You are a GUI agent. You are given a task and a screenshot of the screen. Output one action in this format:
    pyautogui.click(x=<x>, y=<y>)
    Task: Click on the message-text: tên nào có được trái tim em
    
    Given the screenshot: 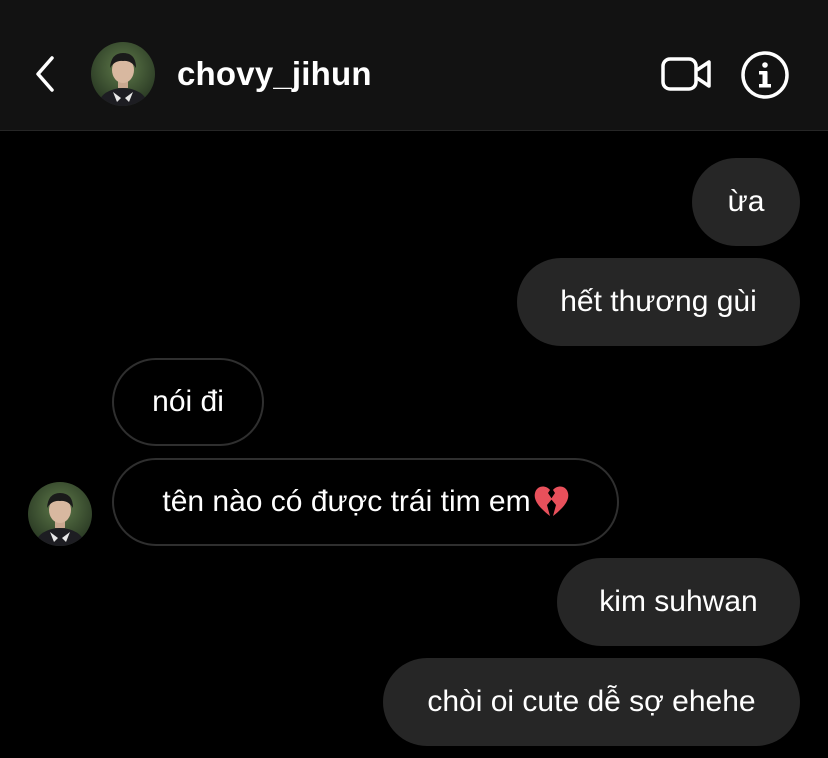 What is the action you would take?
    pyautogui.click(x=346, y=501)
    